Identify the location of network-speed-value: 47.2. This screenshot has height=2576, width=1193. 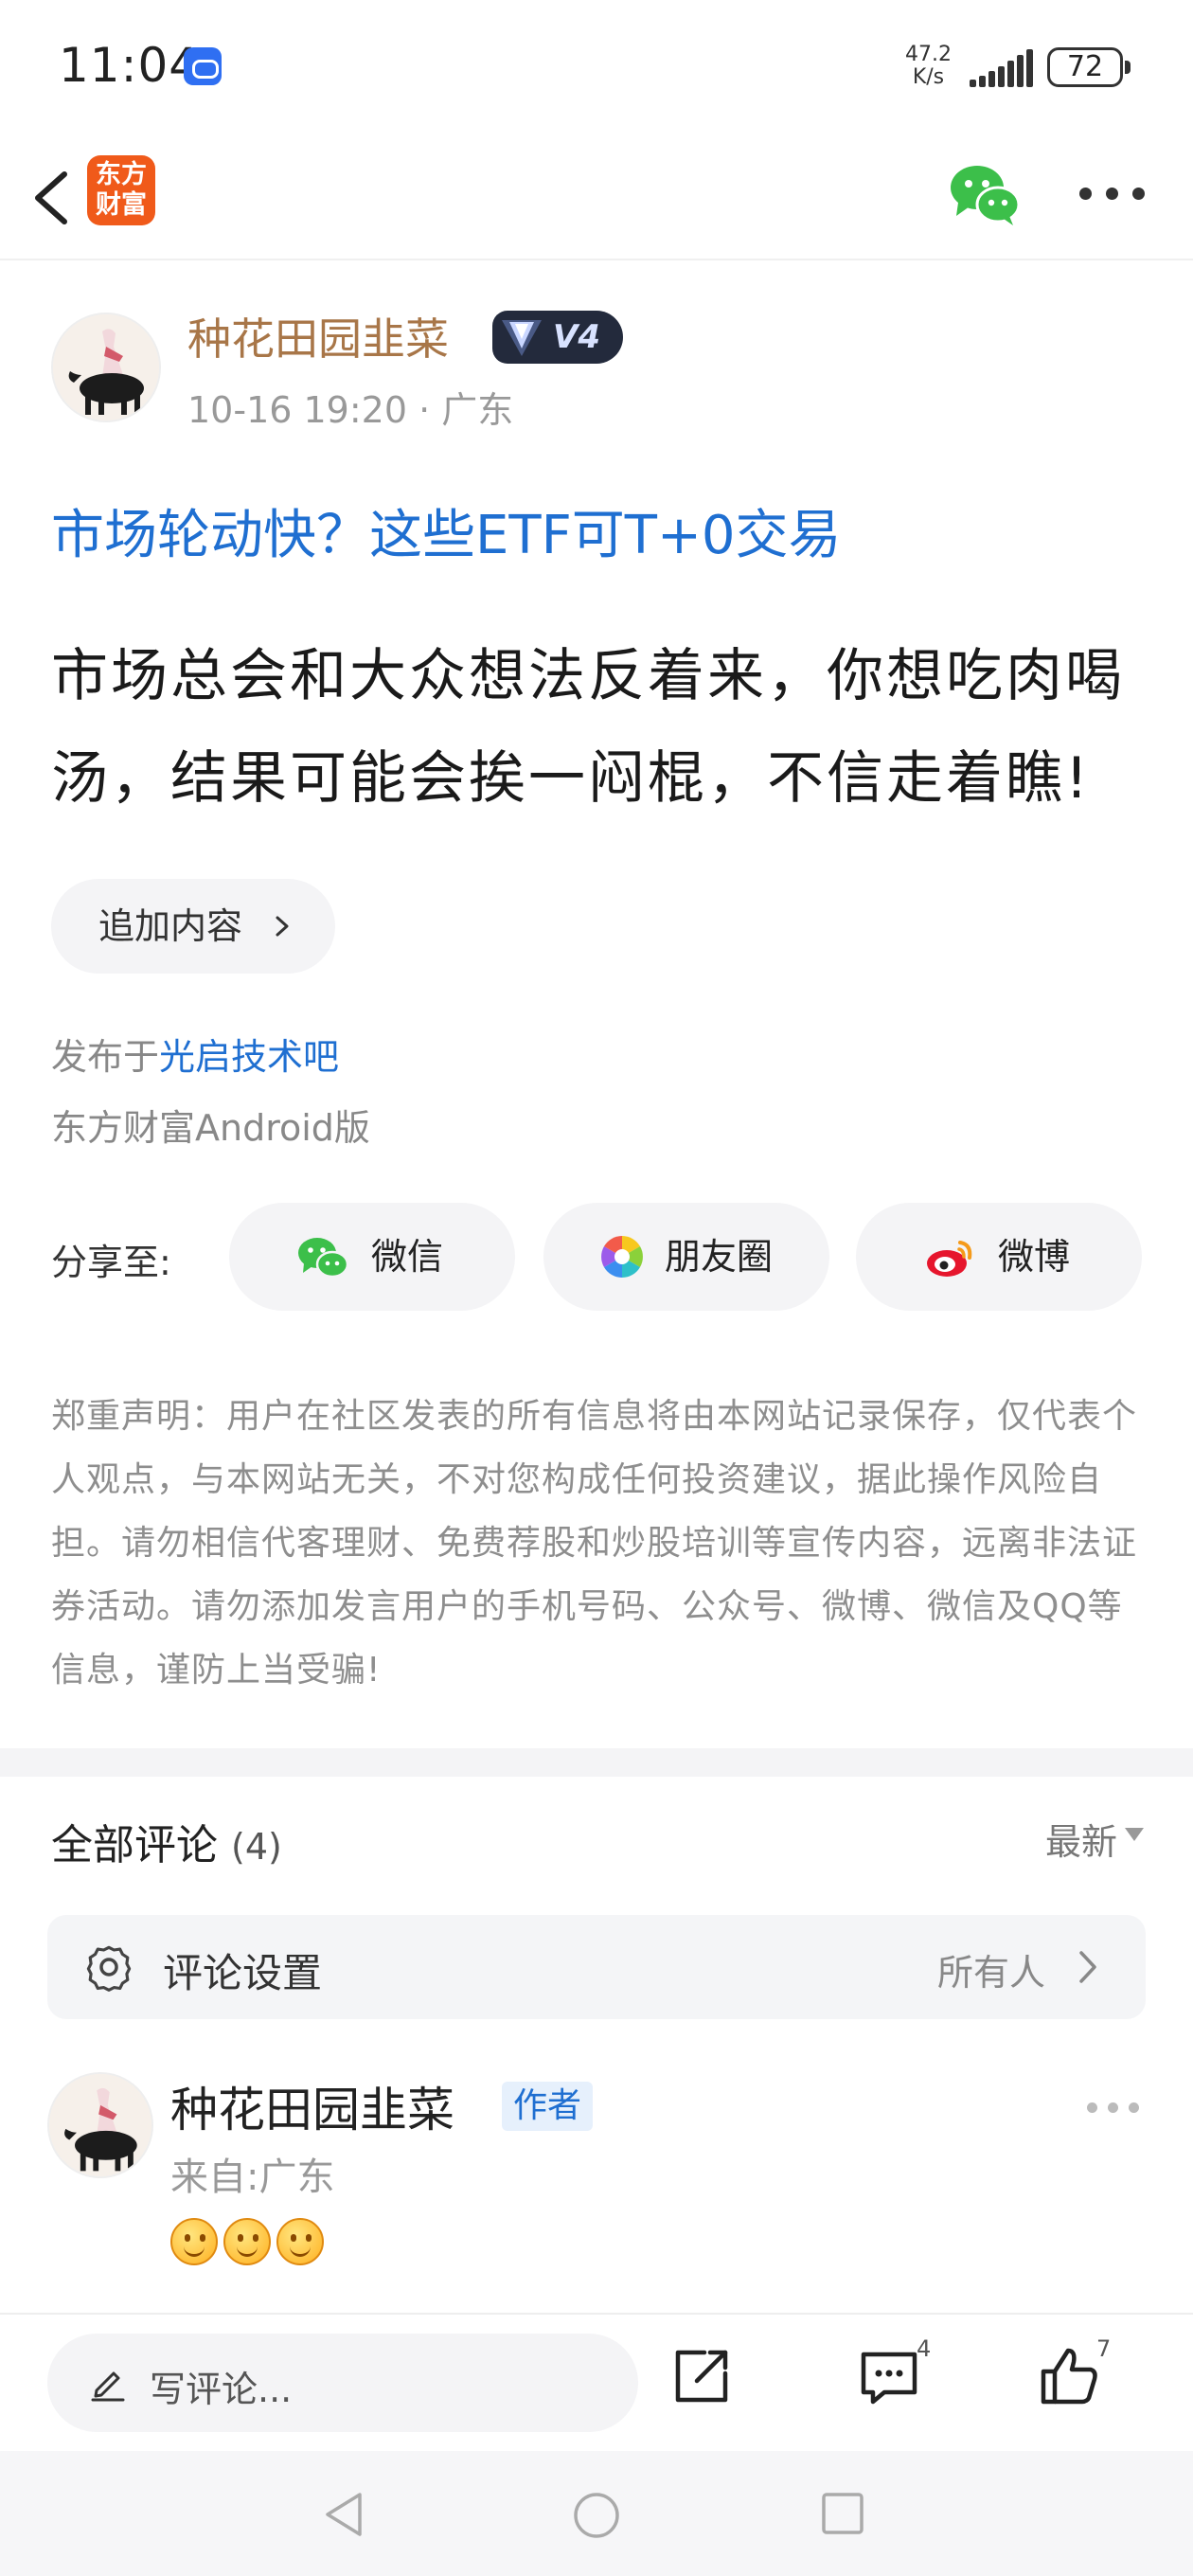
(928, 54).